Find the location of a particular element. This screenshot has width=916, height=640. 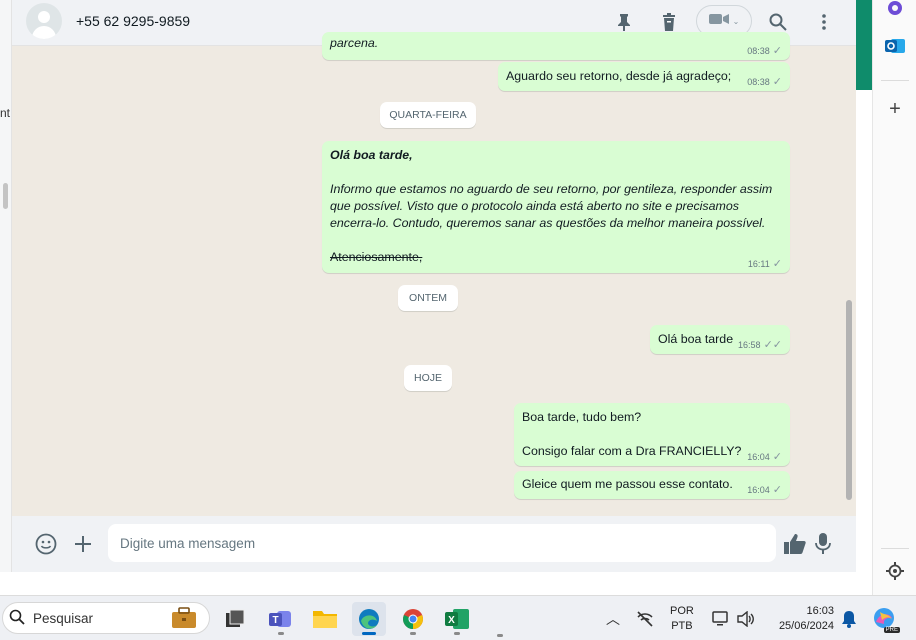

microphone-icon is located at coordinates (823, 544).